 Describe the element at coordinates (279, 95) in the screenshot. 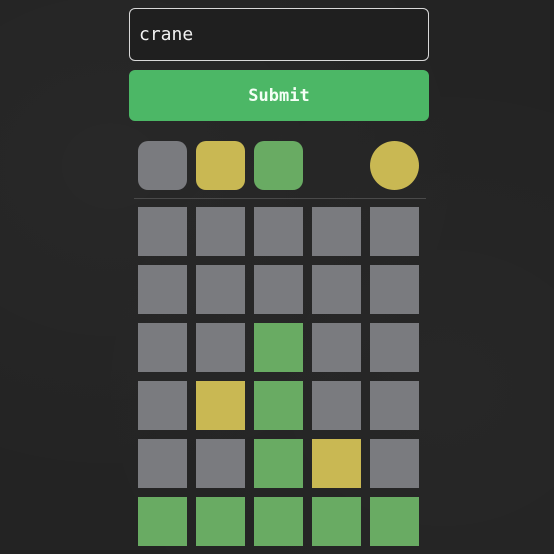

I see `submit-button: Submit` at that location.